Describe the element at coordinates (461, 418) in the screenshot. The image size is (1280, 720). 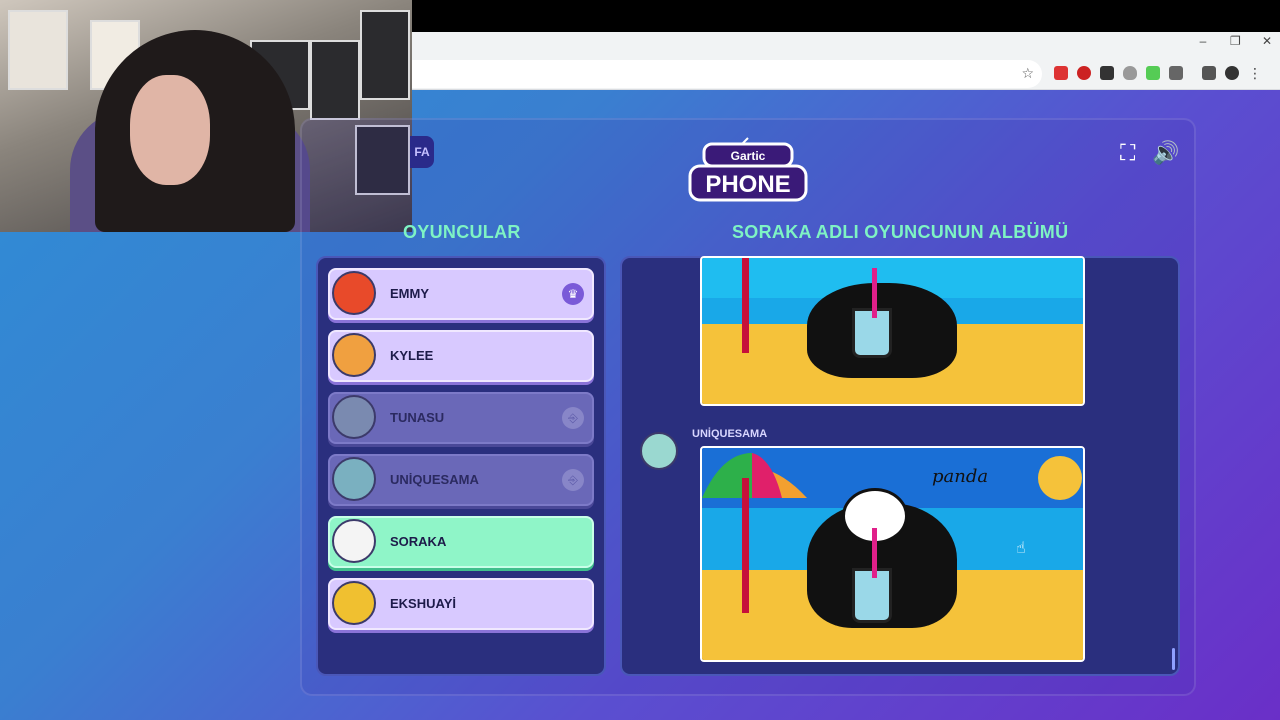
I see `player-card: TUNASU ⎆` at that location.